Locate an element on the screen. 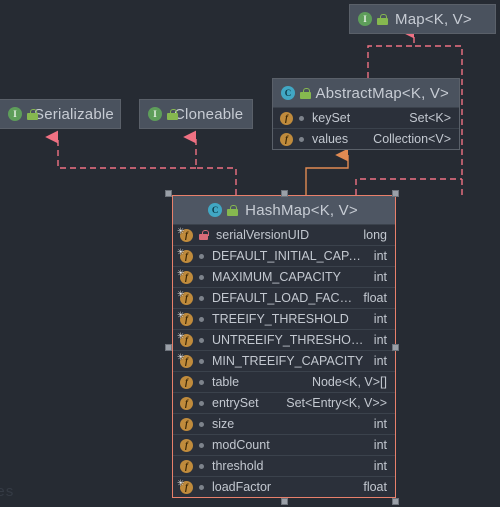 The width and height of the screenshot is (500, 507). edge-abstractmap-to-map is located at coordinates (390, 61).